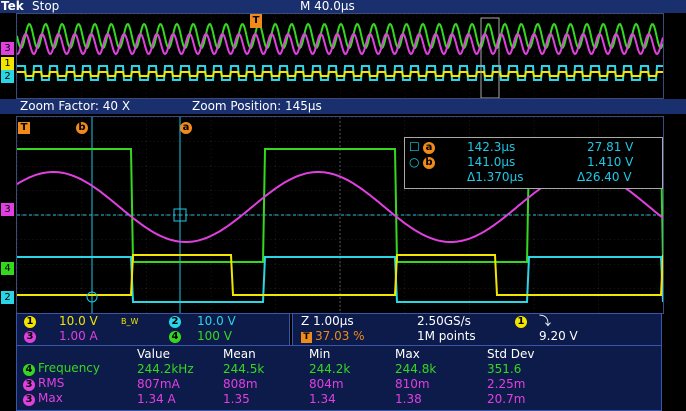 This screenshot has height=411, width=686. Describe the element at coordinates (604, 177) in the screenshot. I see `cursor-delta-value: Δ26.40 V` at that location.